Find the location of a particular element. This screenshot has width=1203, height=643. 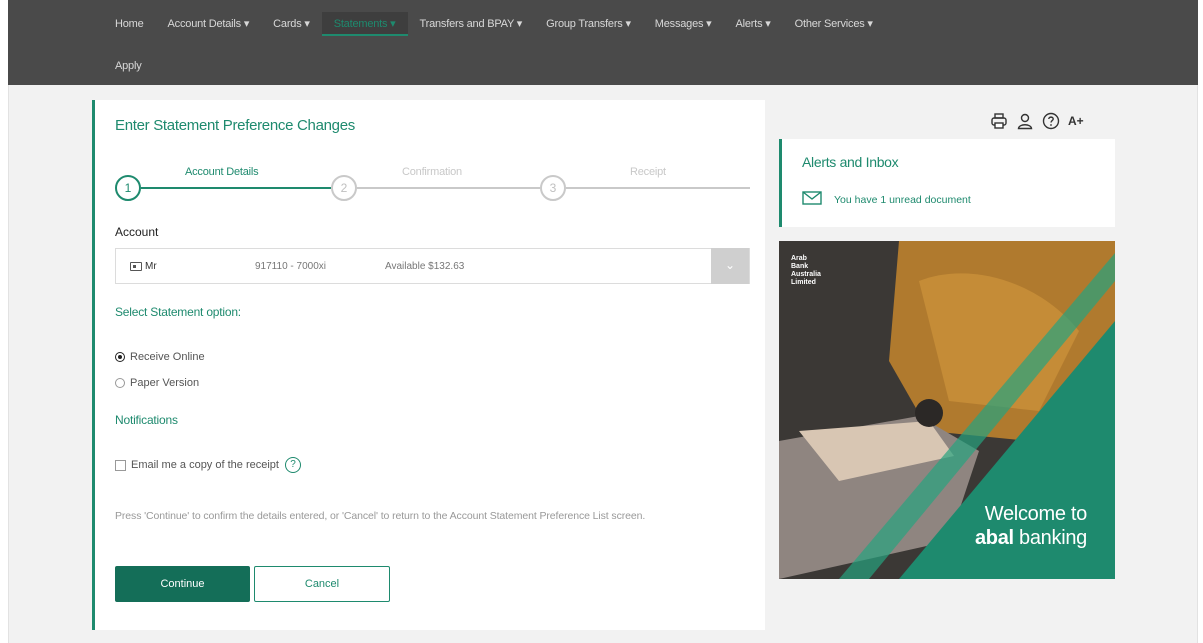

banner-brand-bold: abal is located at coordinates (994, 538).